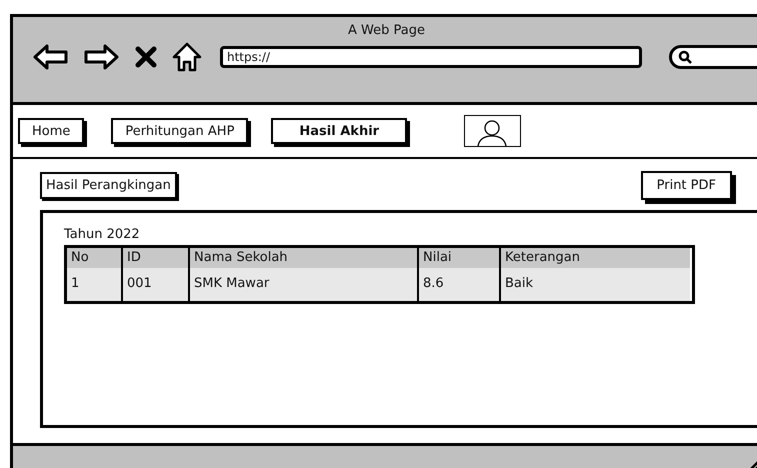 The width and height of the screenshot is (757, 468). What do you see at coordinates (108, 185) in the screenshot?
I see `section-label: Hasil Perangkingan` at bounding box center [108, 185].